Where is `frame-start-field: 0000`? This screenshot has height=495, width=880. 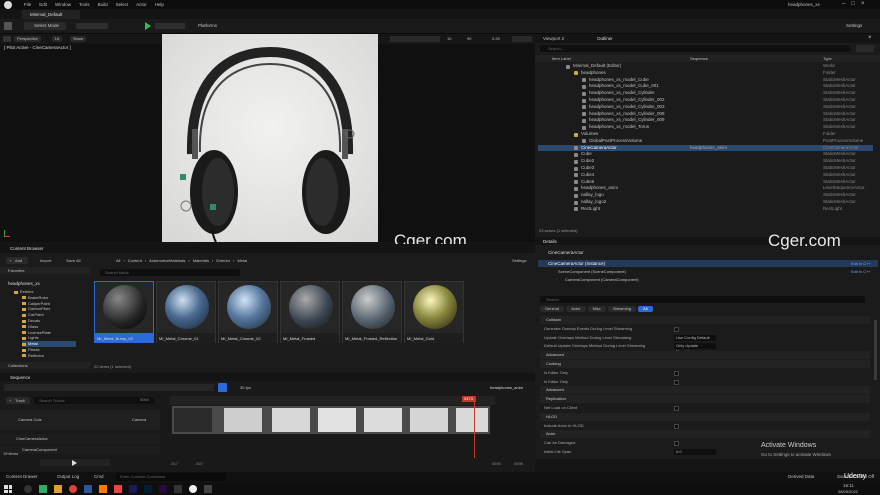 frame-start-field: 0000 is located at coordinates (144, 400).